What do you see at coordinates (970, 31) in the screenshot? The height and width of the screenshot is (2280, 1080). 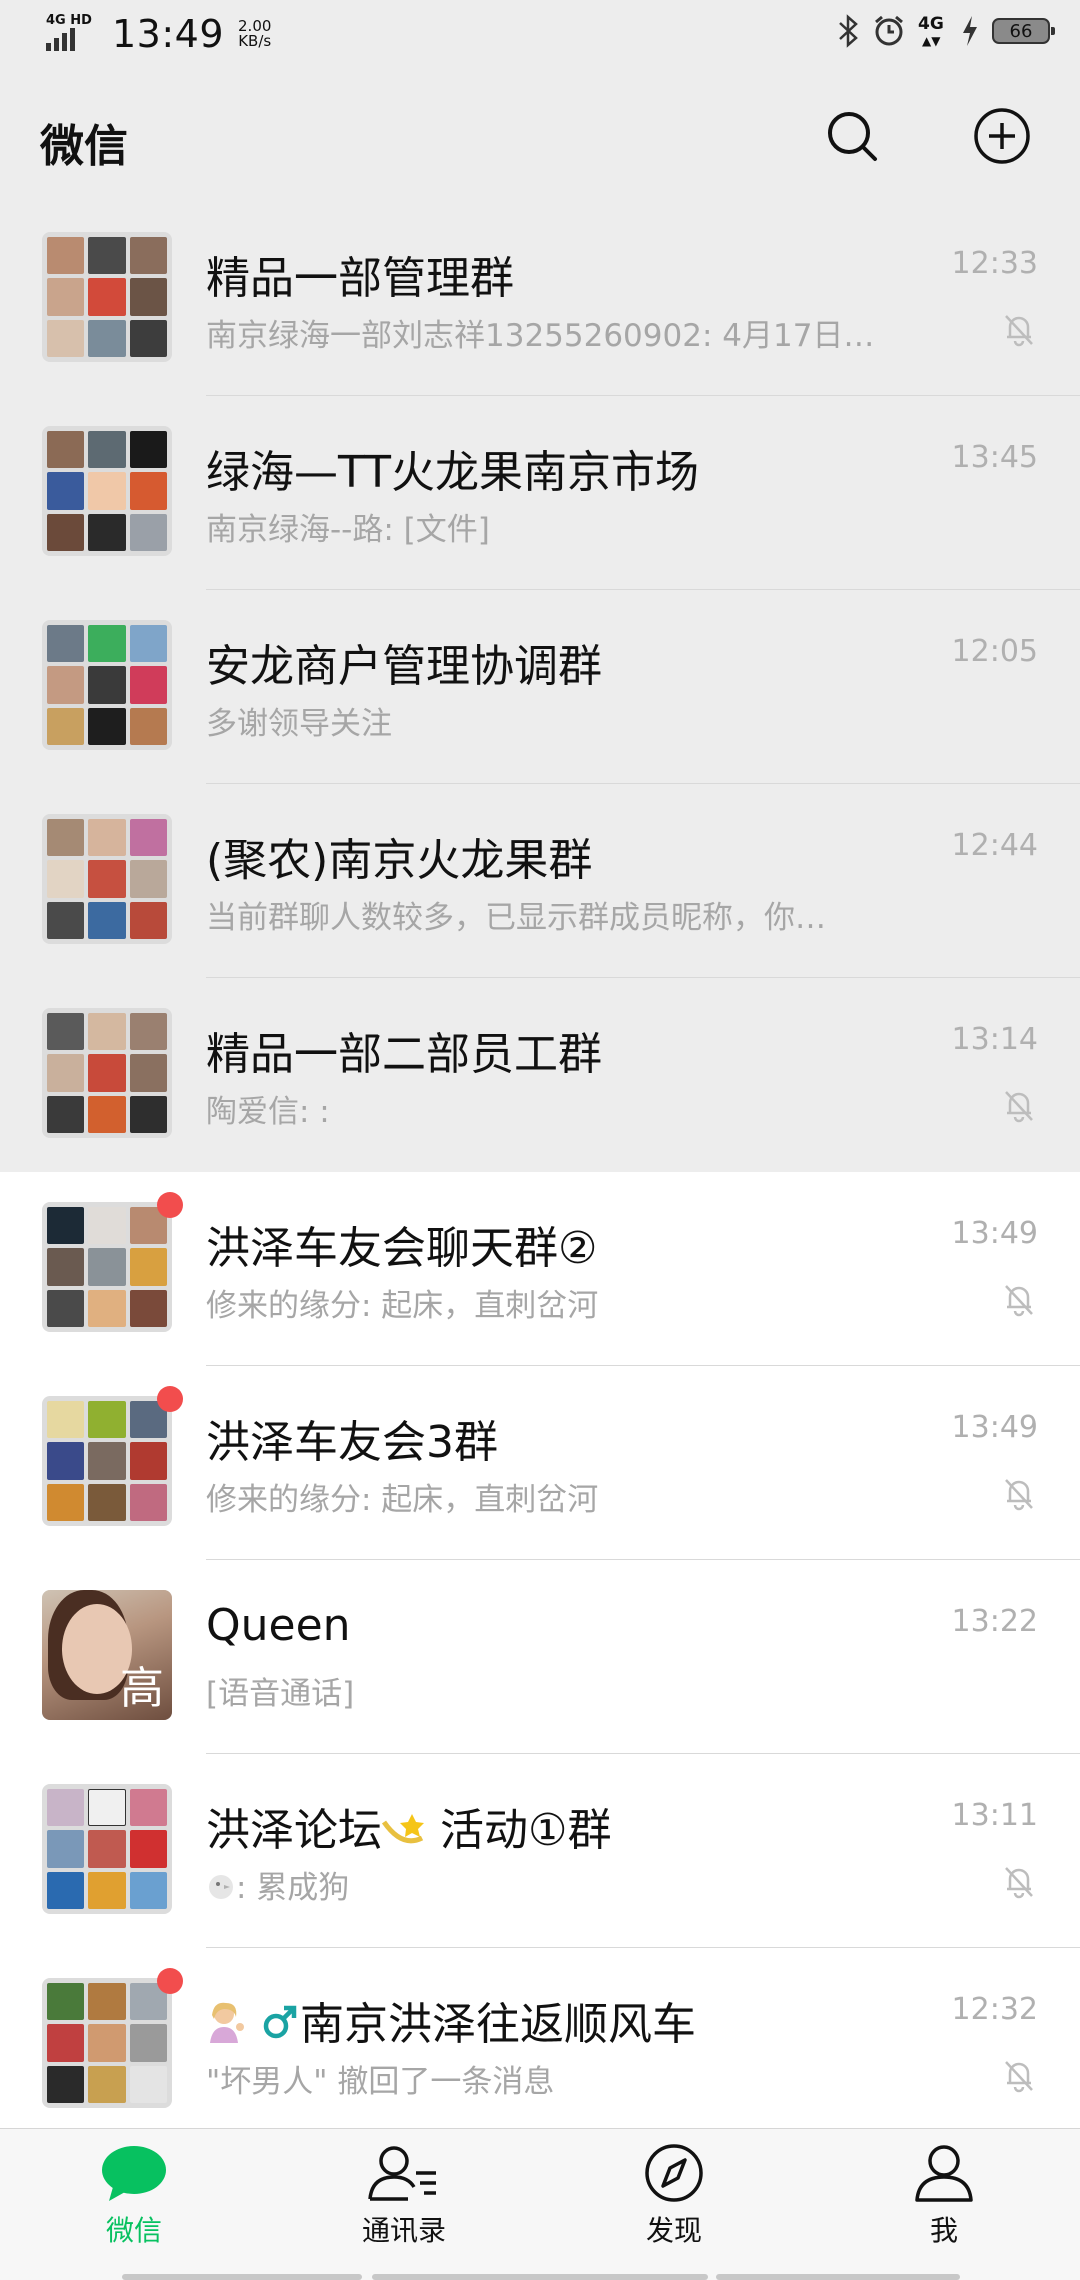 I see `charging-icon` at bounding box center [970, 31].